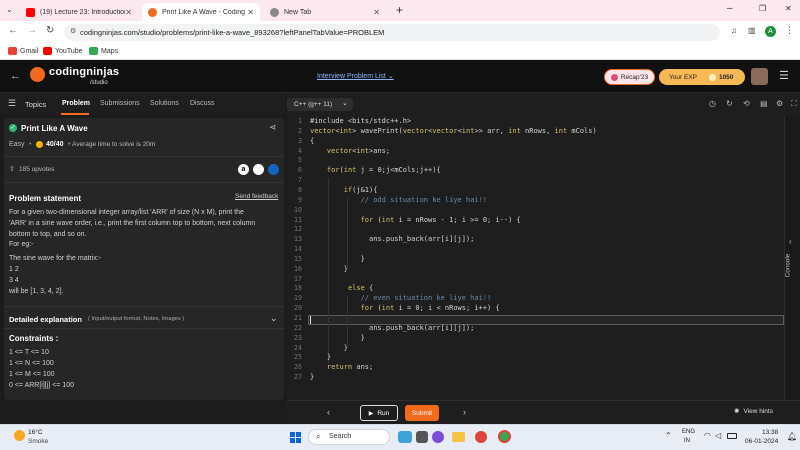 Image resolution: width=800 pixels, height=450 pixels. What do you see at coordinates (349, 437) in the screenshot?
I see `taskbar-search: ⌕ Search` at bounding box center [349, 437].